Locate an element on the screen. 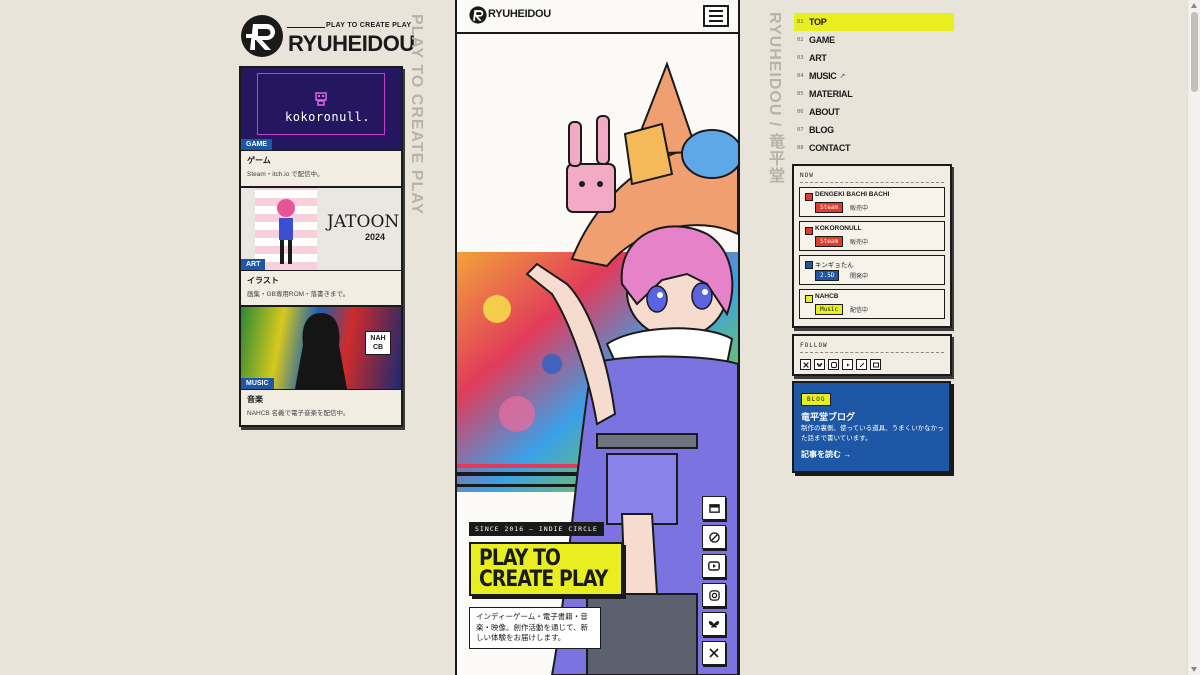 Image resolution: width=1200 pixels, height=675 pixels. robot-icon is located at coordinates (321, 99).